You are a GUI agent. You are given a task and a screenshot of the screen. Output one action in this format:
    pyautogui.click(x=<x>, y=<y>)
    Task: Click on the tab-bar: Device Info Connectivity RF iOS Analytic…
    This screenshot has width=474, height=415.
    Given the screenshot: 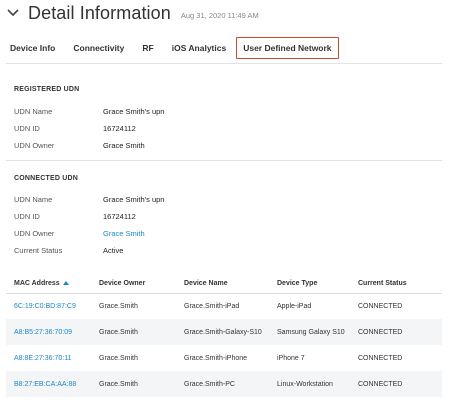 What is the action you would take?
    pyautogui.click(x=174, y=48)
    